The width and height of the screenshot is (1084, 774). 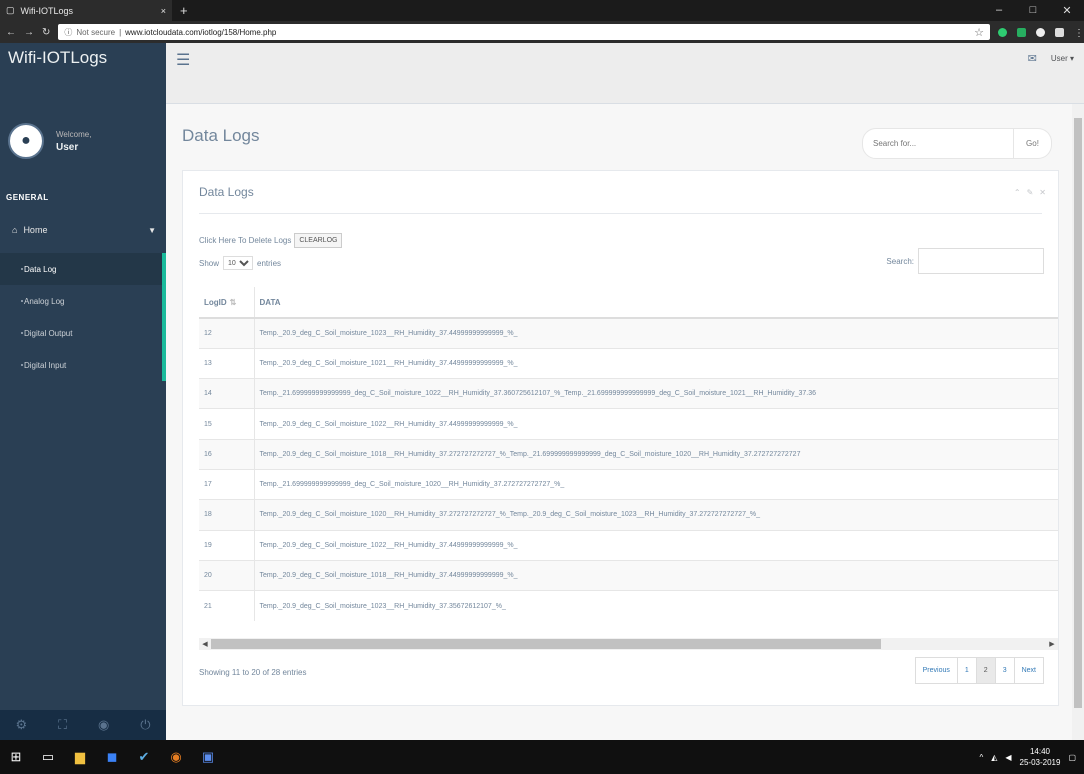 What do you see at coordinates (67, 147) in the screenshot?
I see `profile-name: User` at bounding box center [67, 147].